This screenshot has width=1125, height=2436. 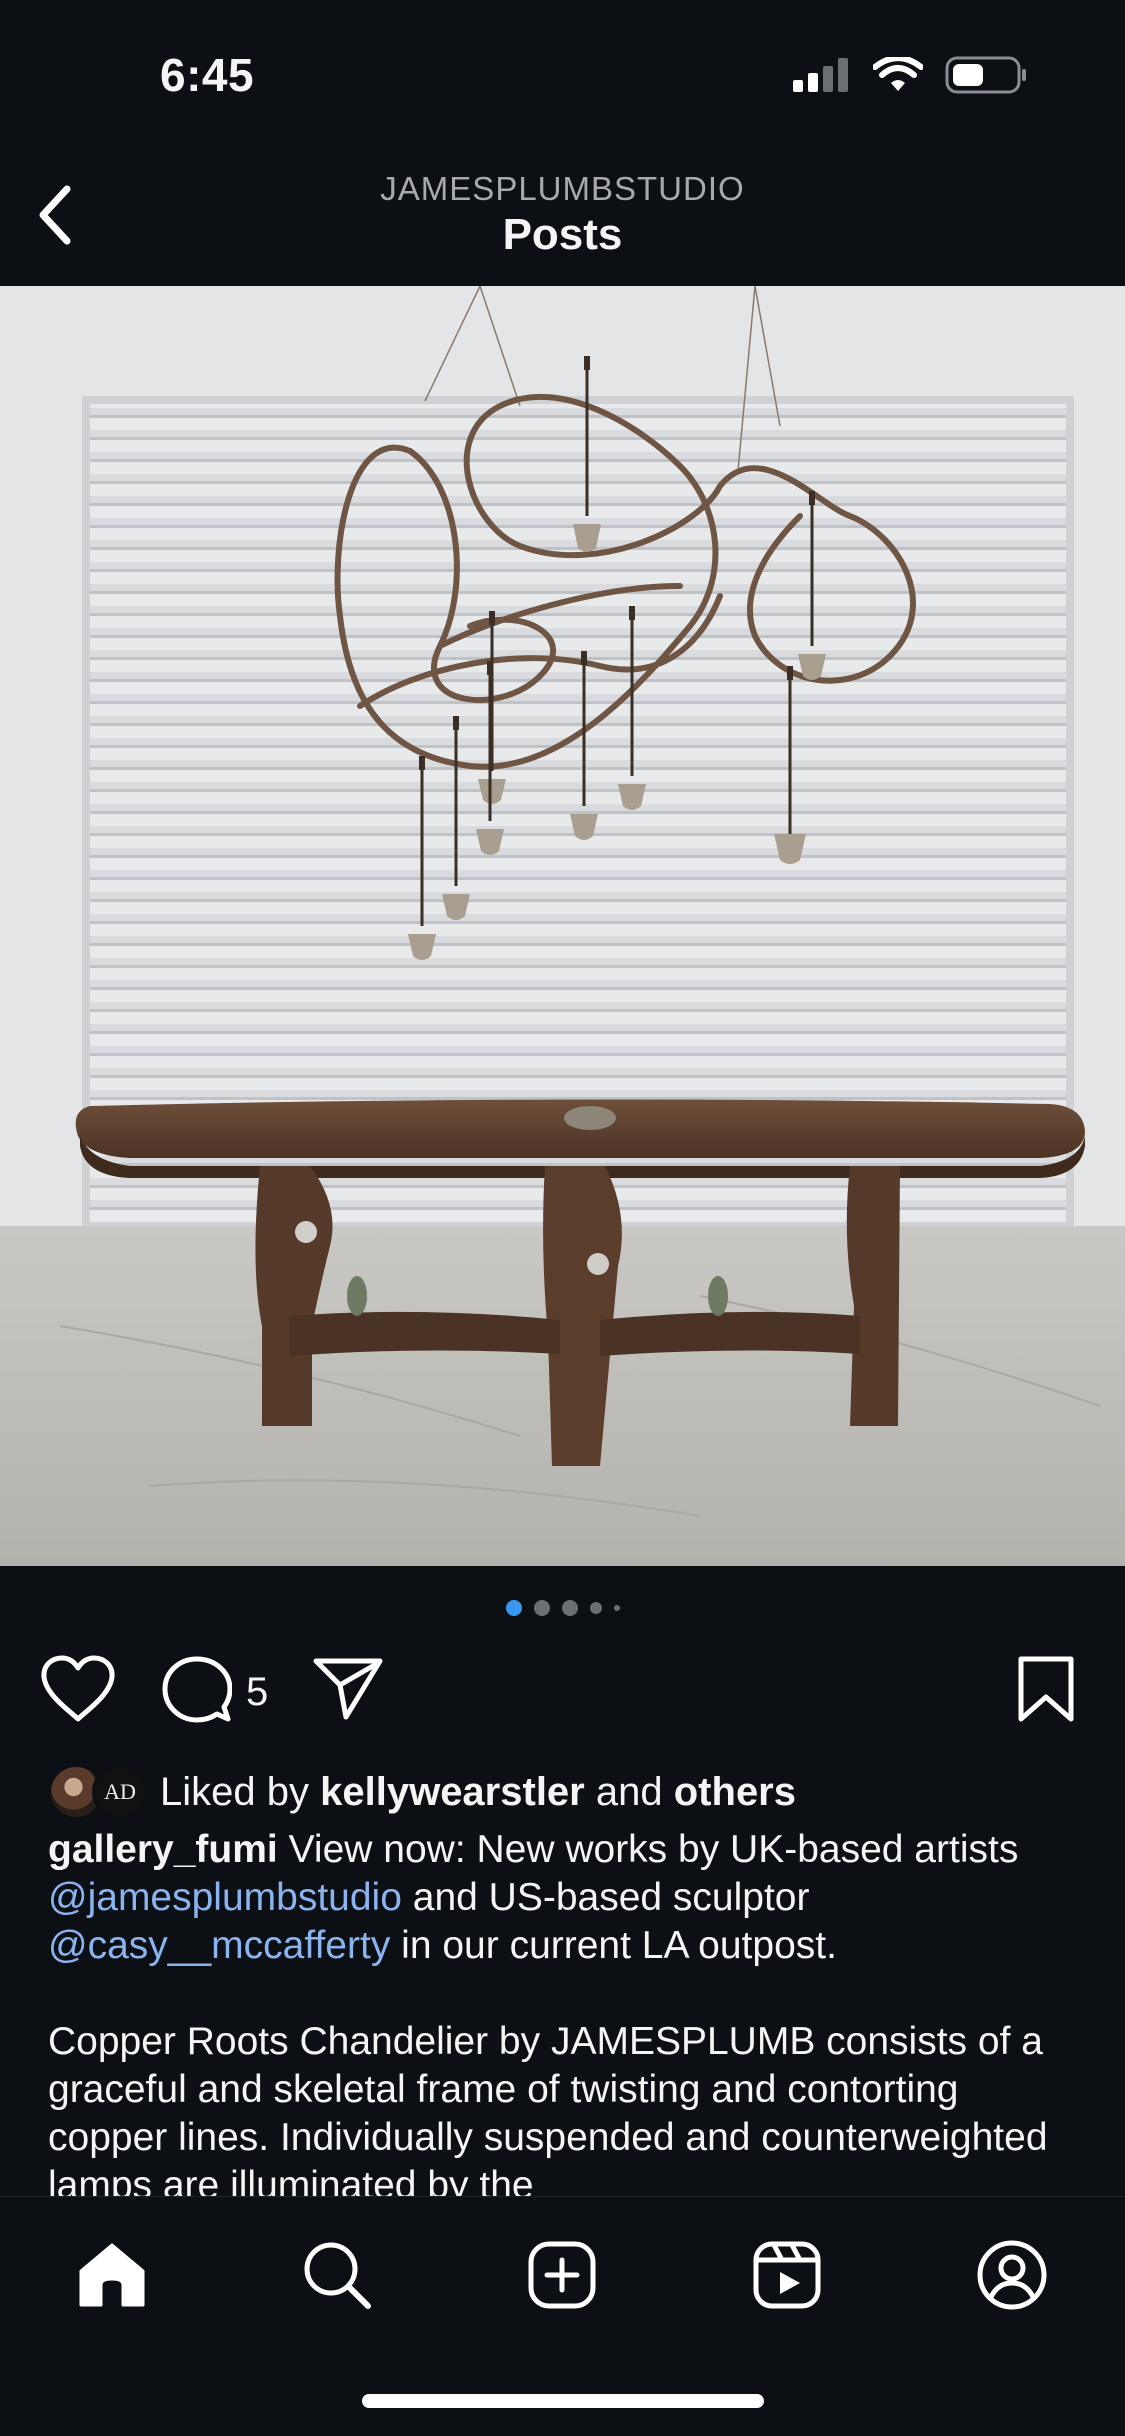 What do you see at coordinates (197, 1692) in the screenshot?
I see `comment-icon` at bounding box center [197, 1692].